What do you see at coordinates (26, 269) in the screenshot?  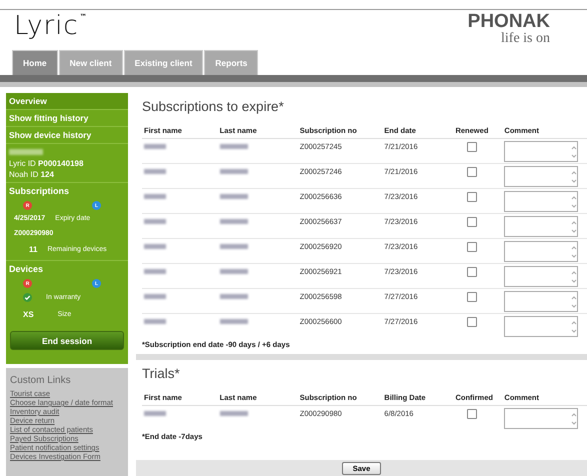 I see `section-heading: Devices` at bounding box center [26, 269].